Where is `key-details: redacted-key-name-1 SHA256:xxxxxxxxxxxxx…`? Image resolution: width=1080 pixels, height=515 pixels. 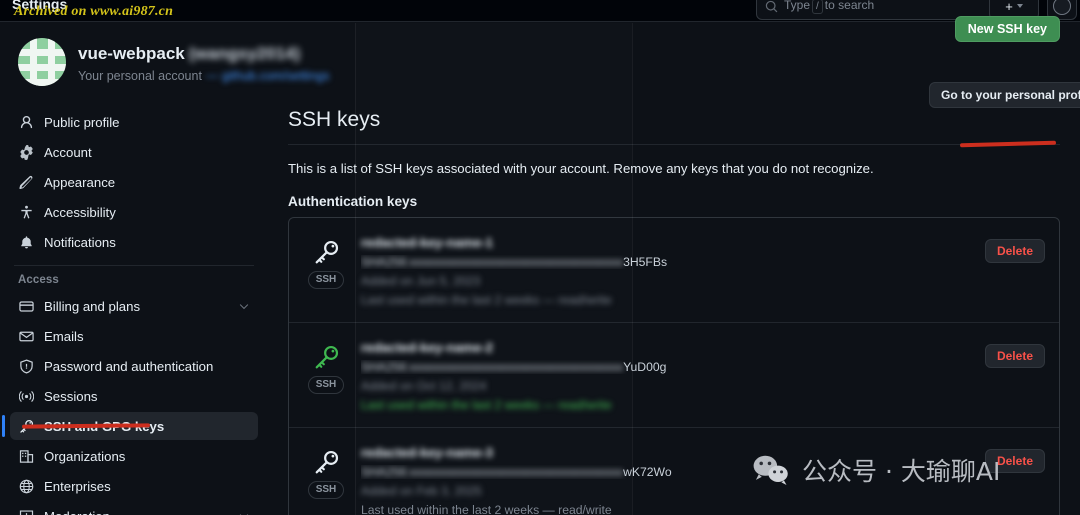 key-details: redacted-key-name-1 SHA256:xxxxxxxxxxxxx… is located at coordinates (666, 269).